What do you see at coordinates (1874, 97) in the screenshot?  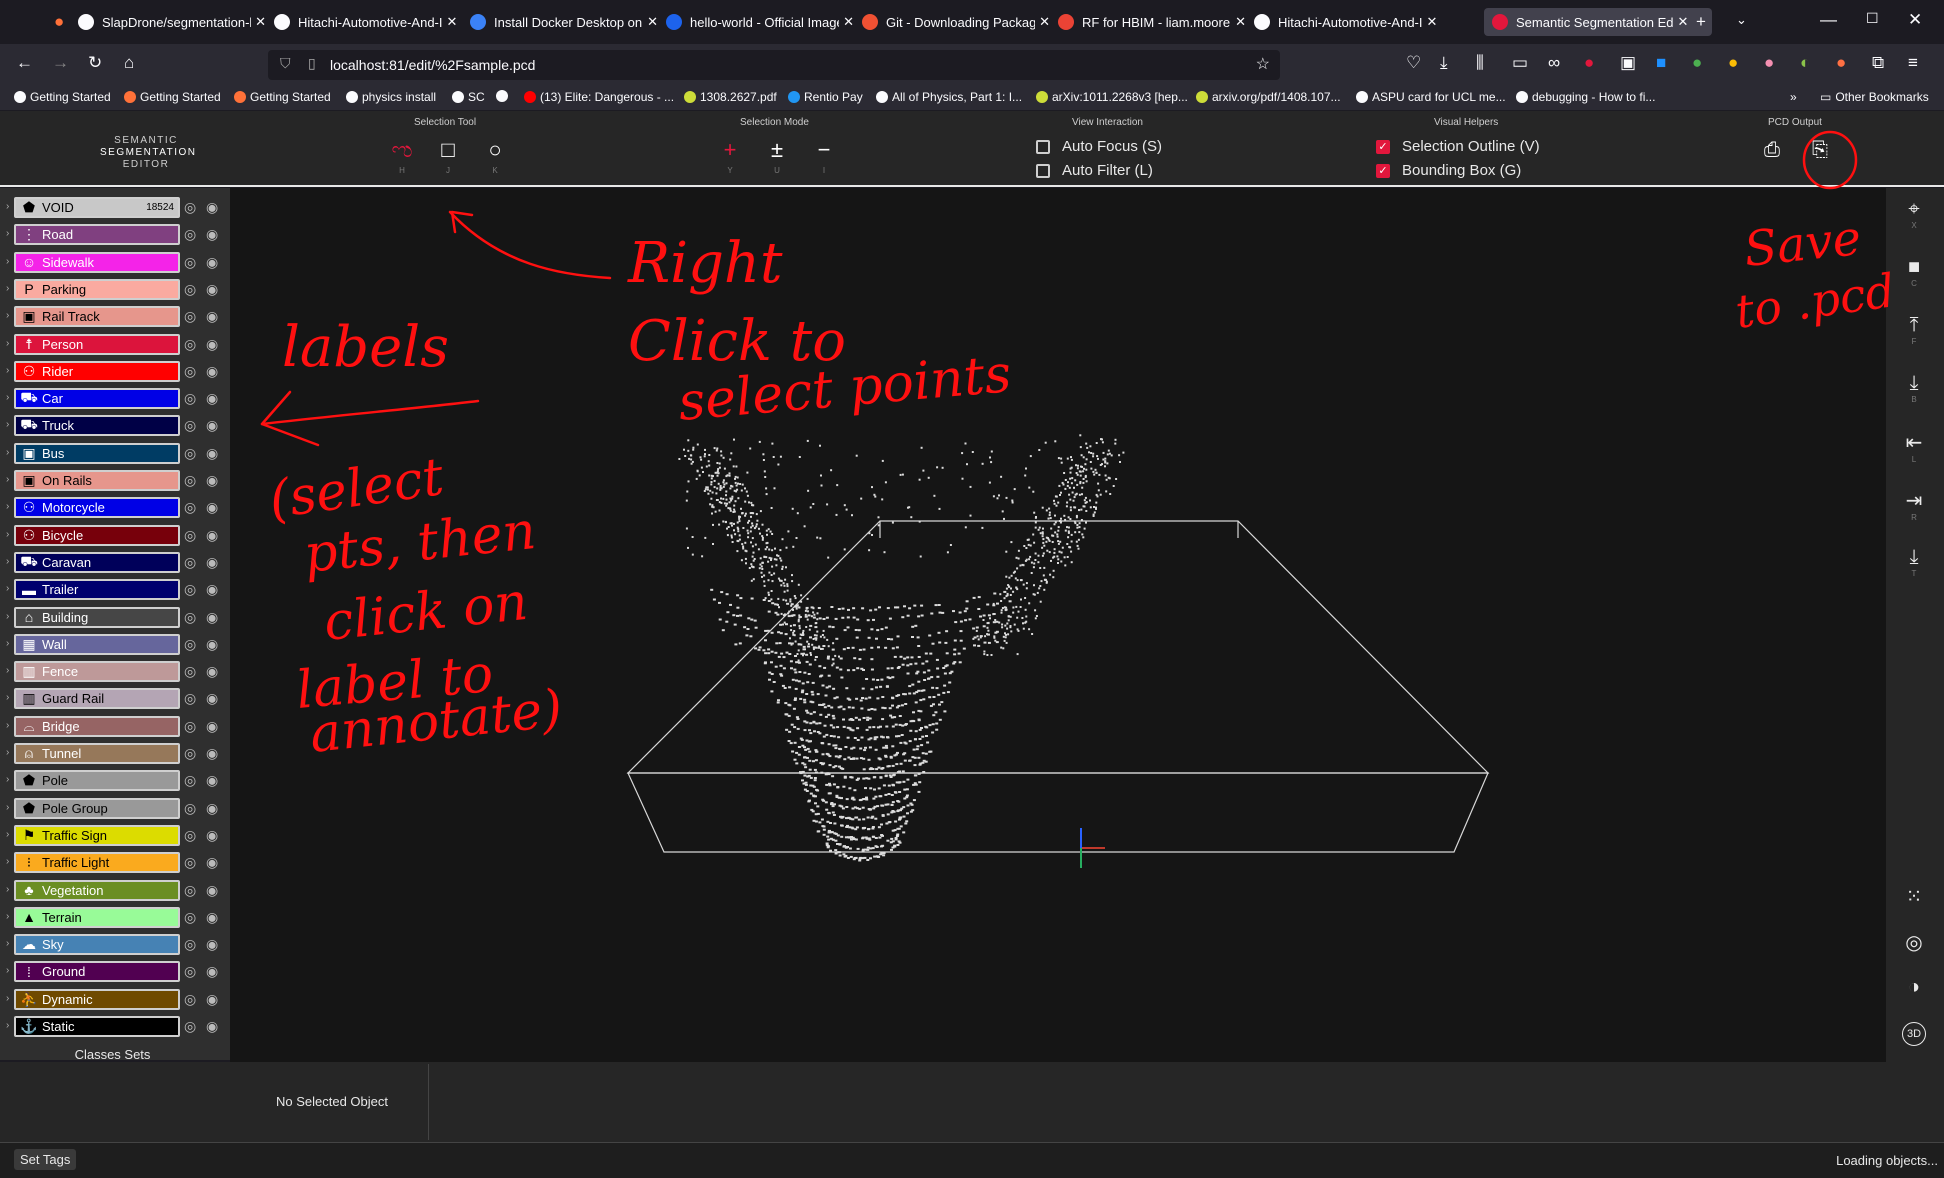 I see `other-bookmarks: ▭ Other Bookmarks` at bounding box center [1874, 97].